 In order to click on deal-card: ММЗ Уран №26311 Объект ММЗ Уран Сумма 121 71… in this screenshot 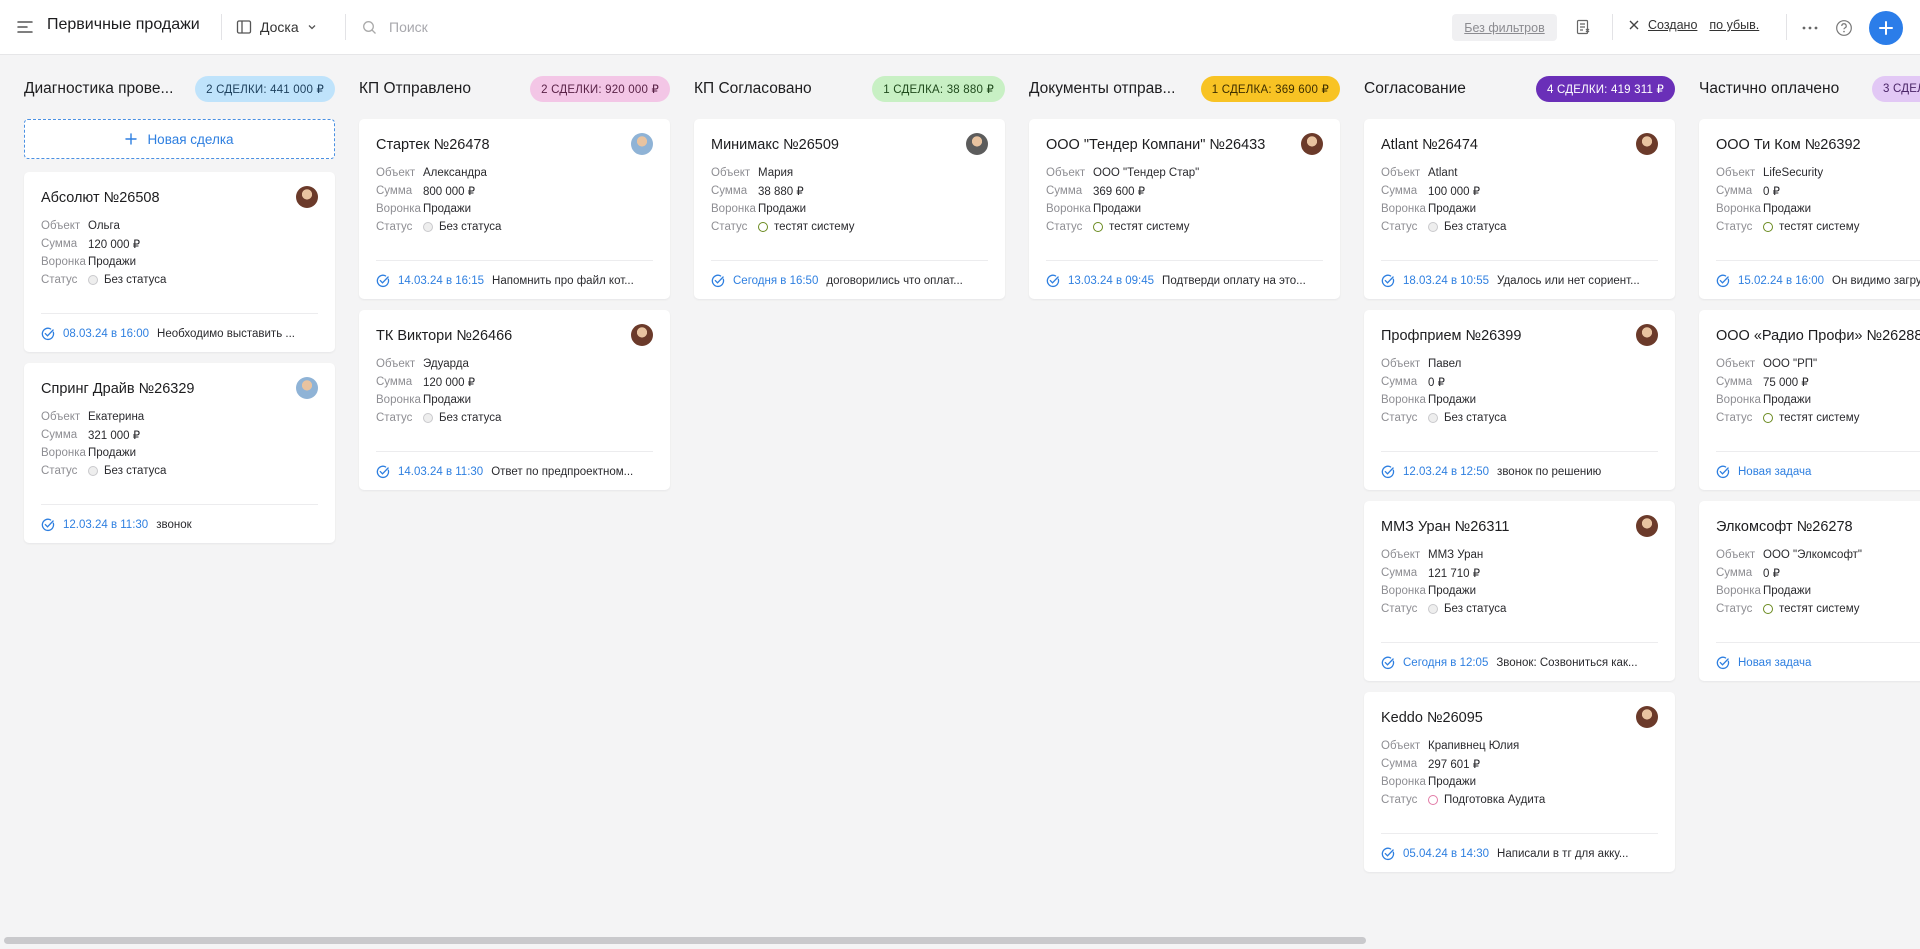, I will do `click(1519, 591)`.